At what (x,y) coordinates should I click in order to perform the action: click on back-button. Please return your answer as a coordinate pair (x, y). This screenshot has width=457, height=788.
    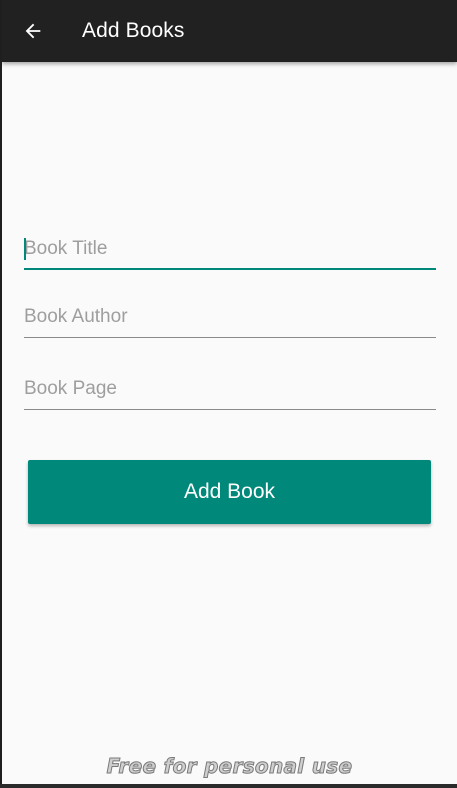
    Looking at the image, I should click on (33, 31).